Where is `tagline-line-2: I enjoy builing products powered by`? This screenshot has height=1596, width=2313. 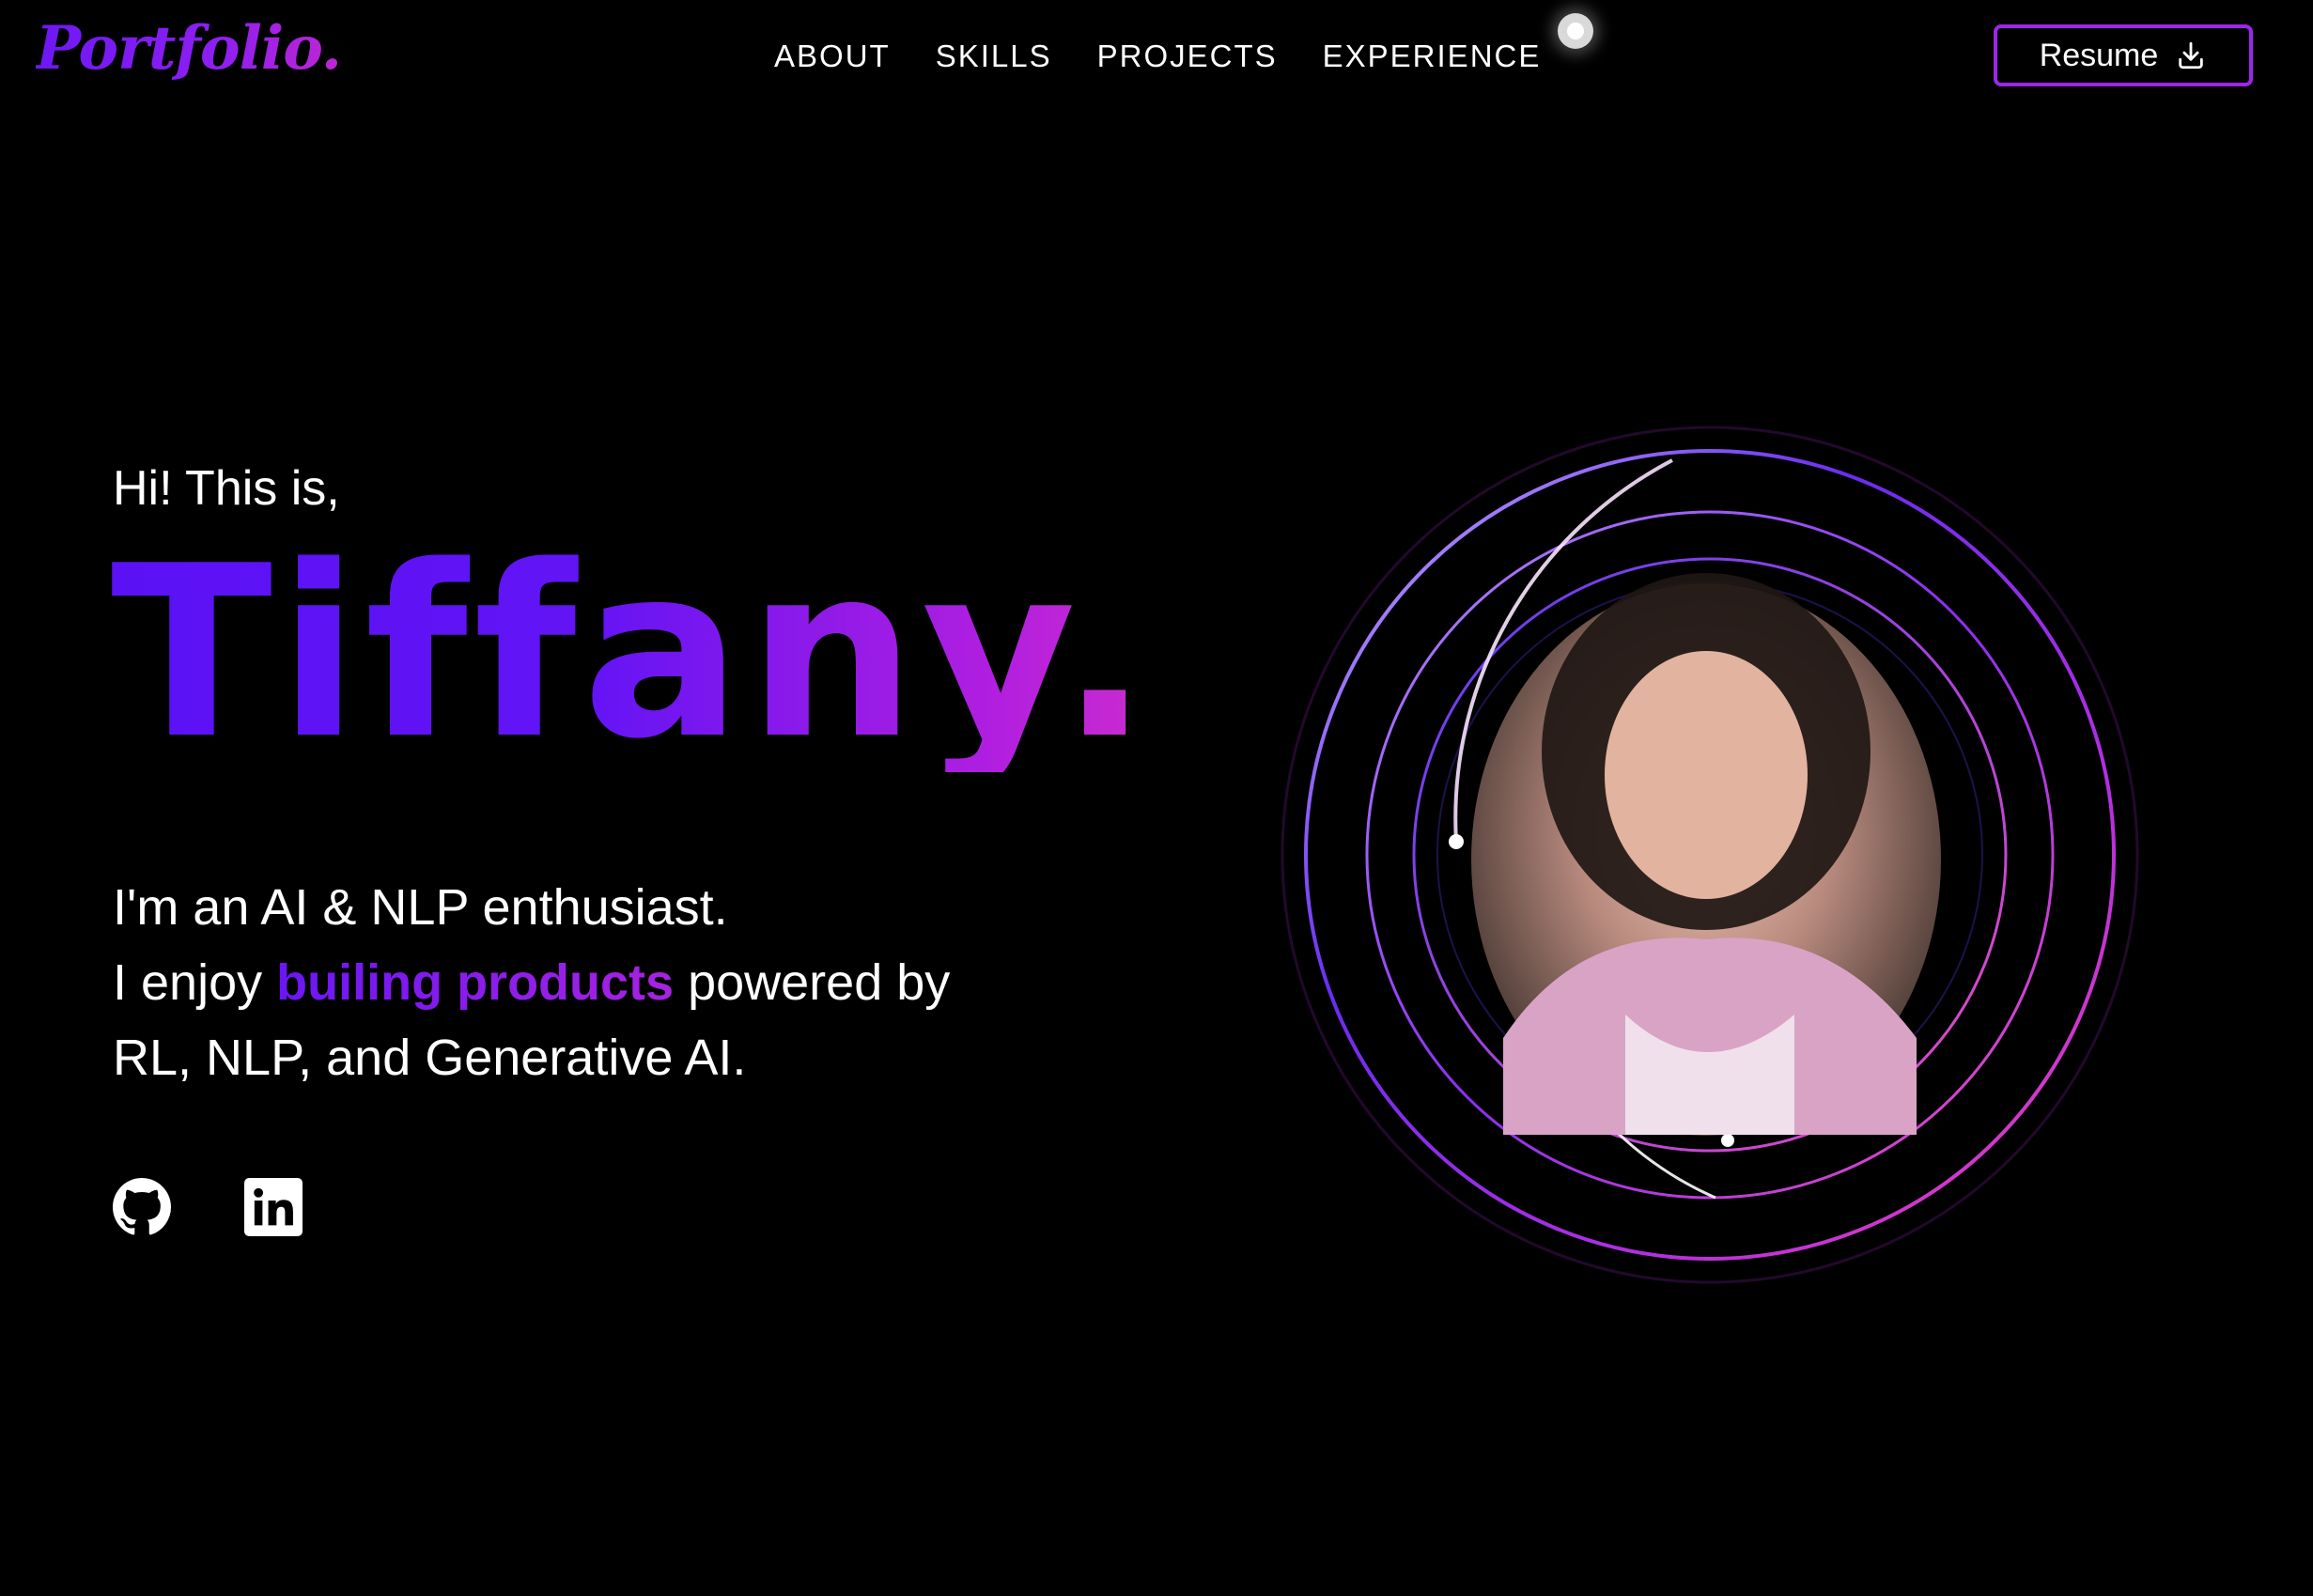
tagline-line-2: I enjoy builing products powered by is located at coordinates (582, 982).